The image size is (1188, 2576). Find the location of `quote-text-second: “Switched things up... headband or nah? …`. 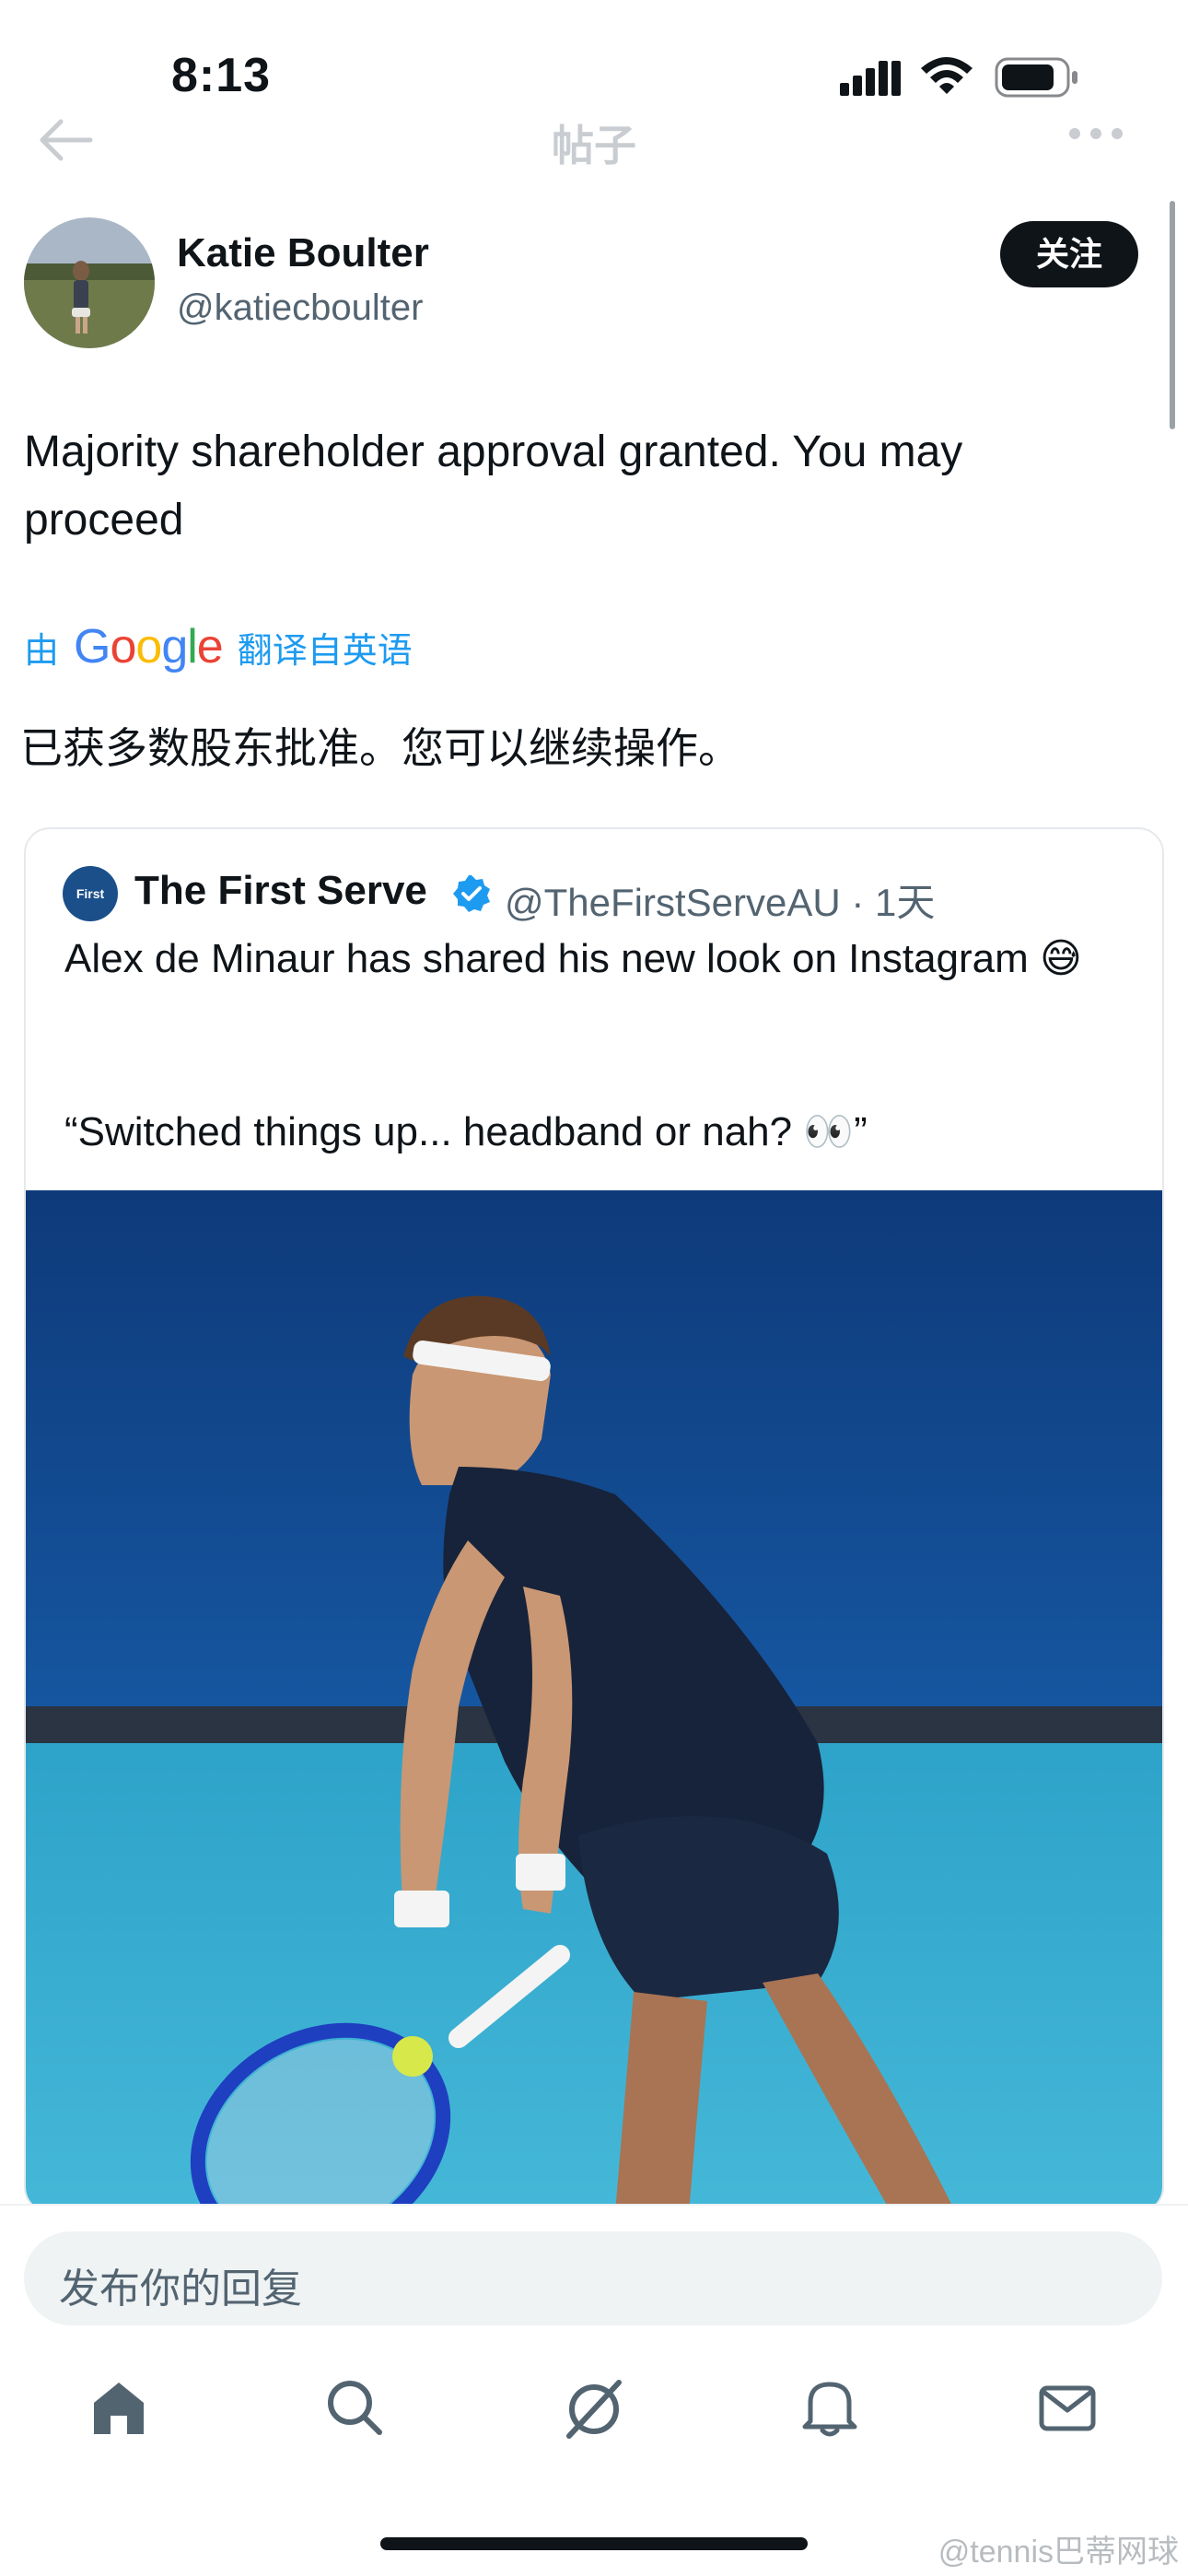

quote-text-second: “Switched things up... headband or nah? … is located at coordinates (466, 1131).